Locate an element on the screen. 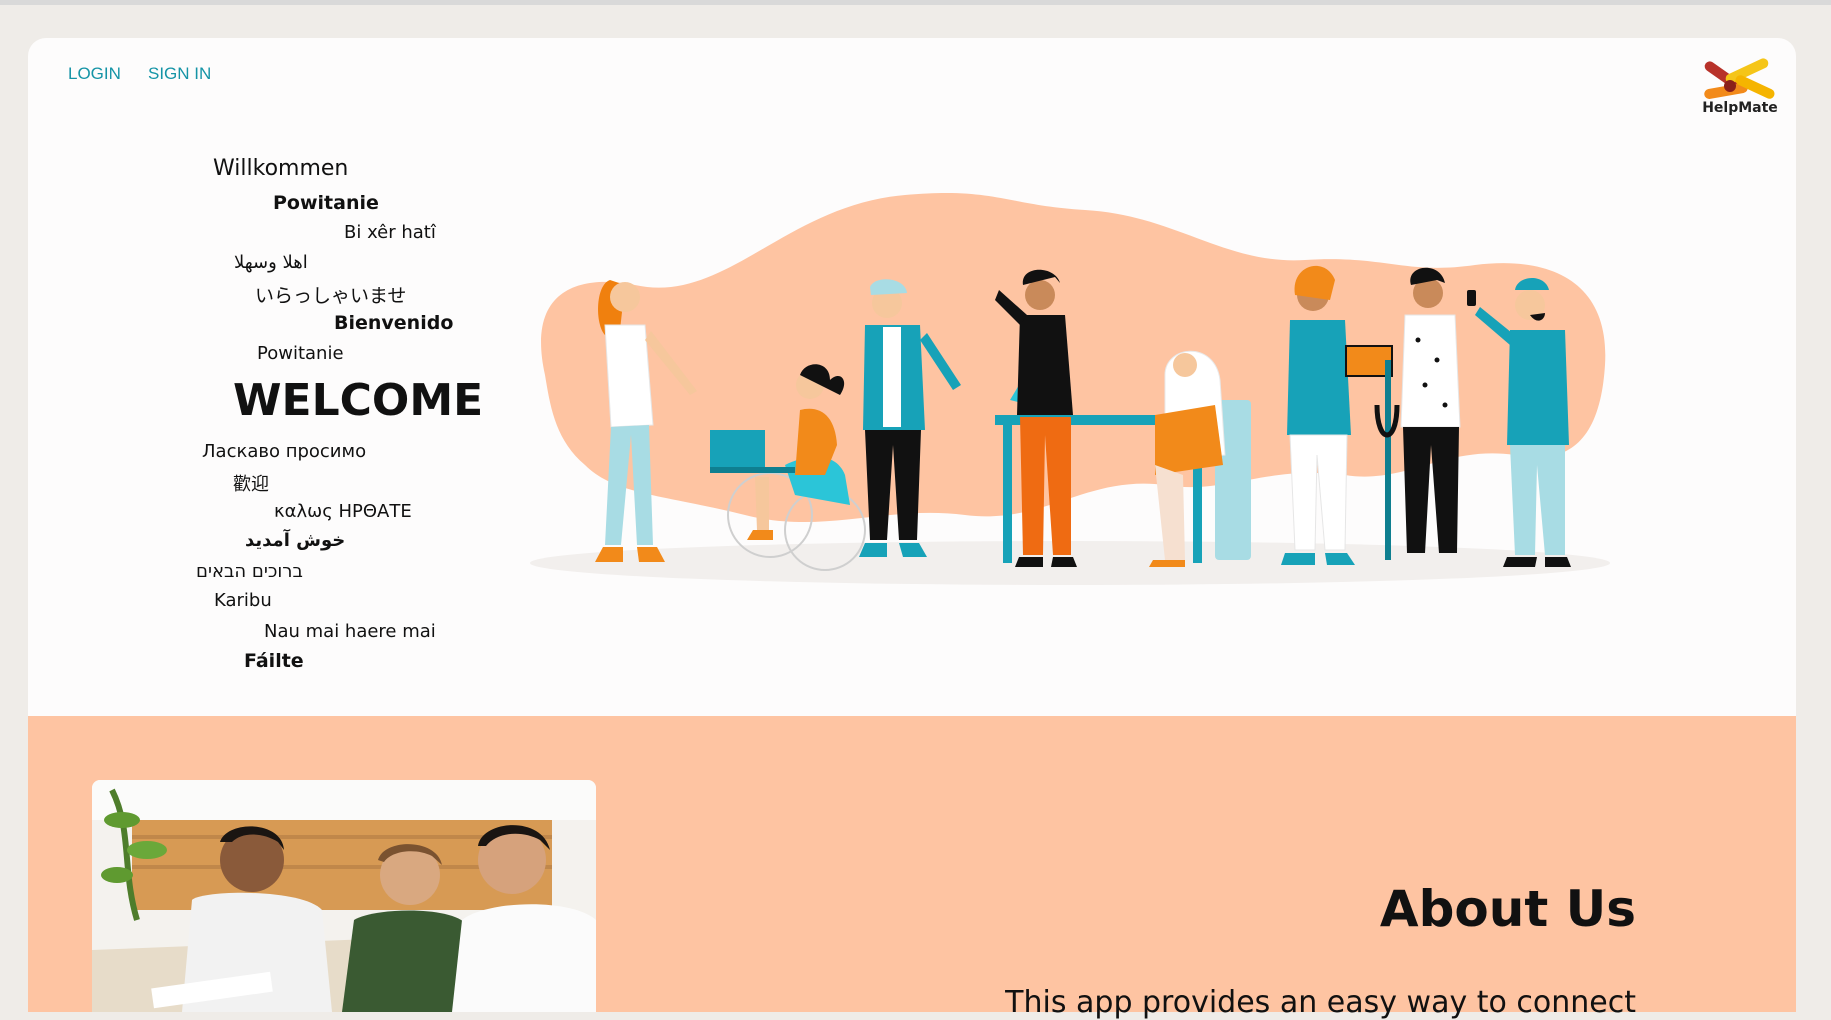 This screenshot has height=1020, width=1831. greeting-powitanie: Powitanie is located at coordinates (300, 353).